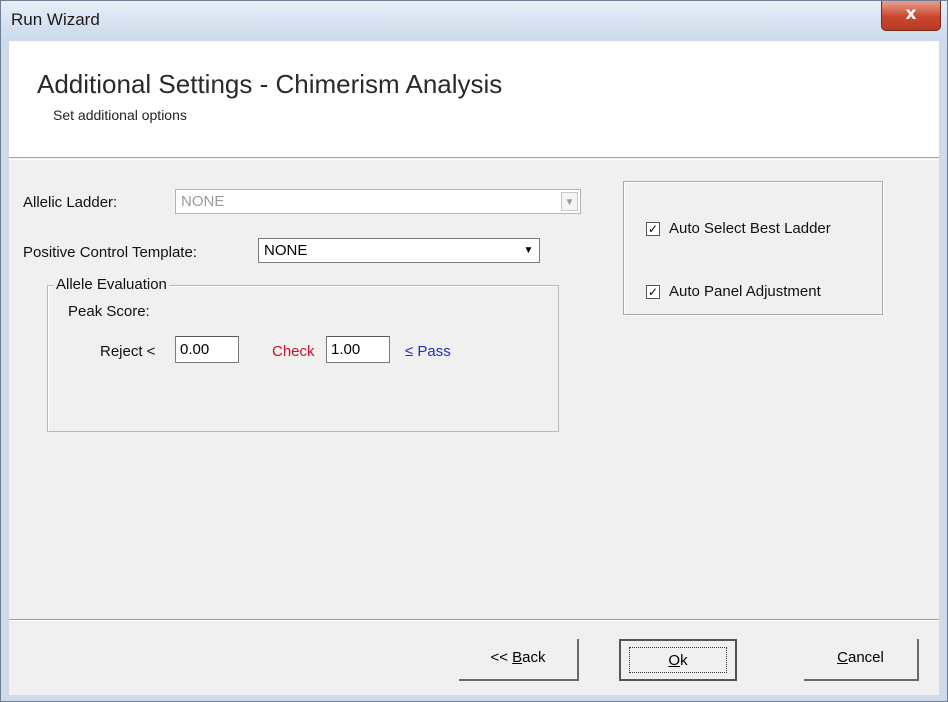  I want to click on auto-panel-adjustment-label: Auto Panel Adjustment, so click(745, 291).